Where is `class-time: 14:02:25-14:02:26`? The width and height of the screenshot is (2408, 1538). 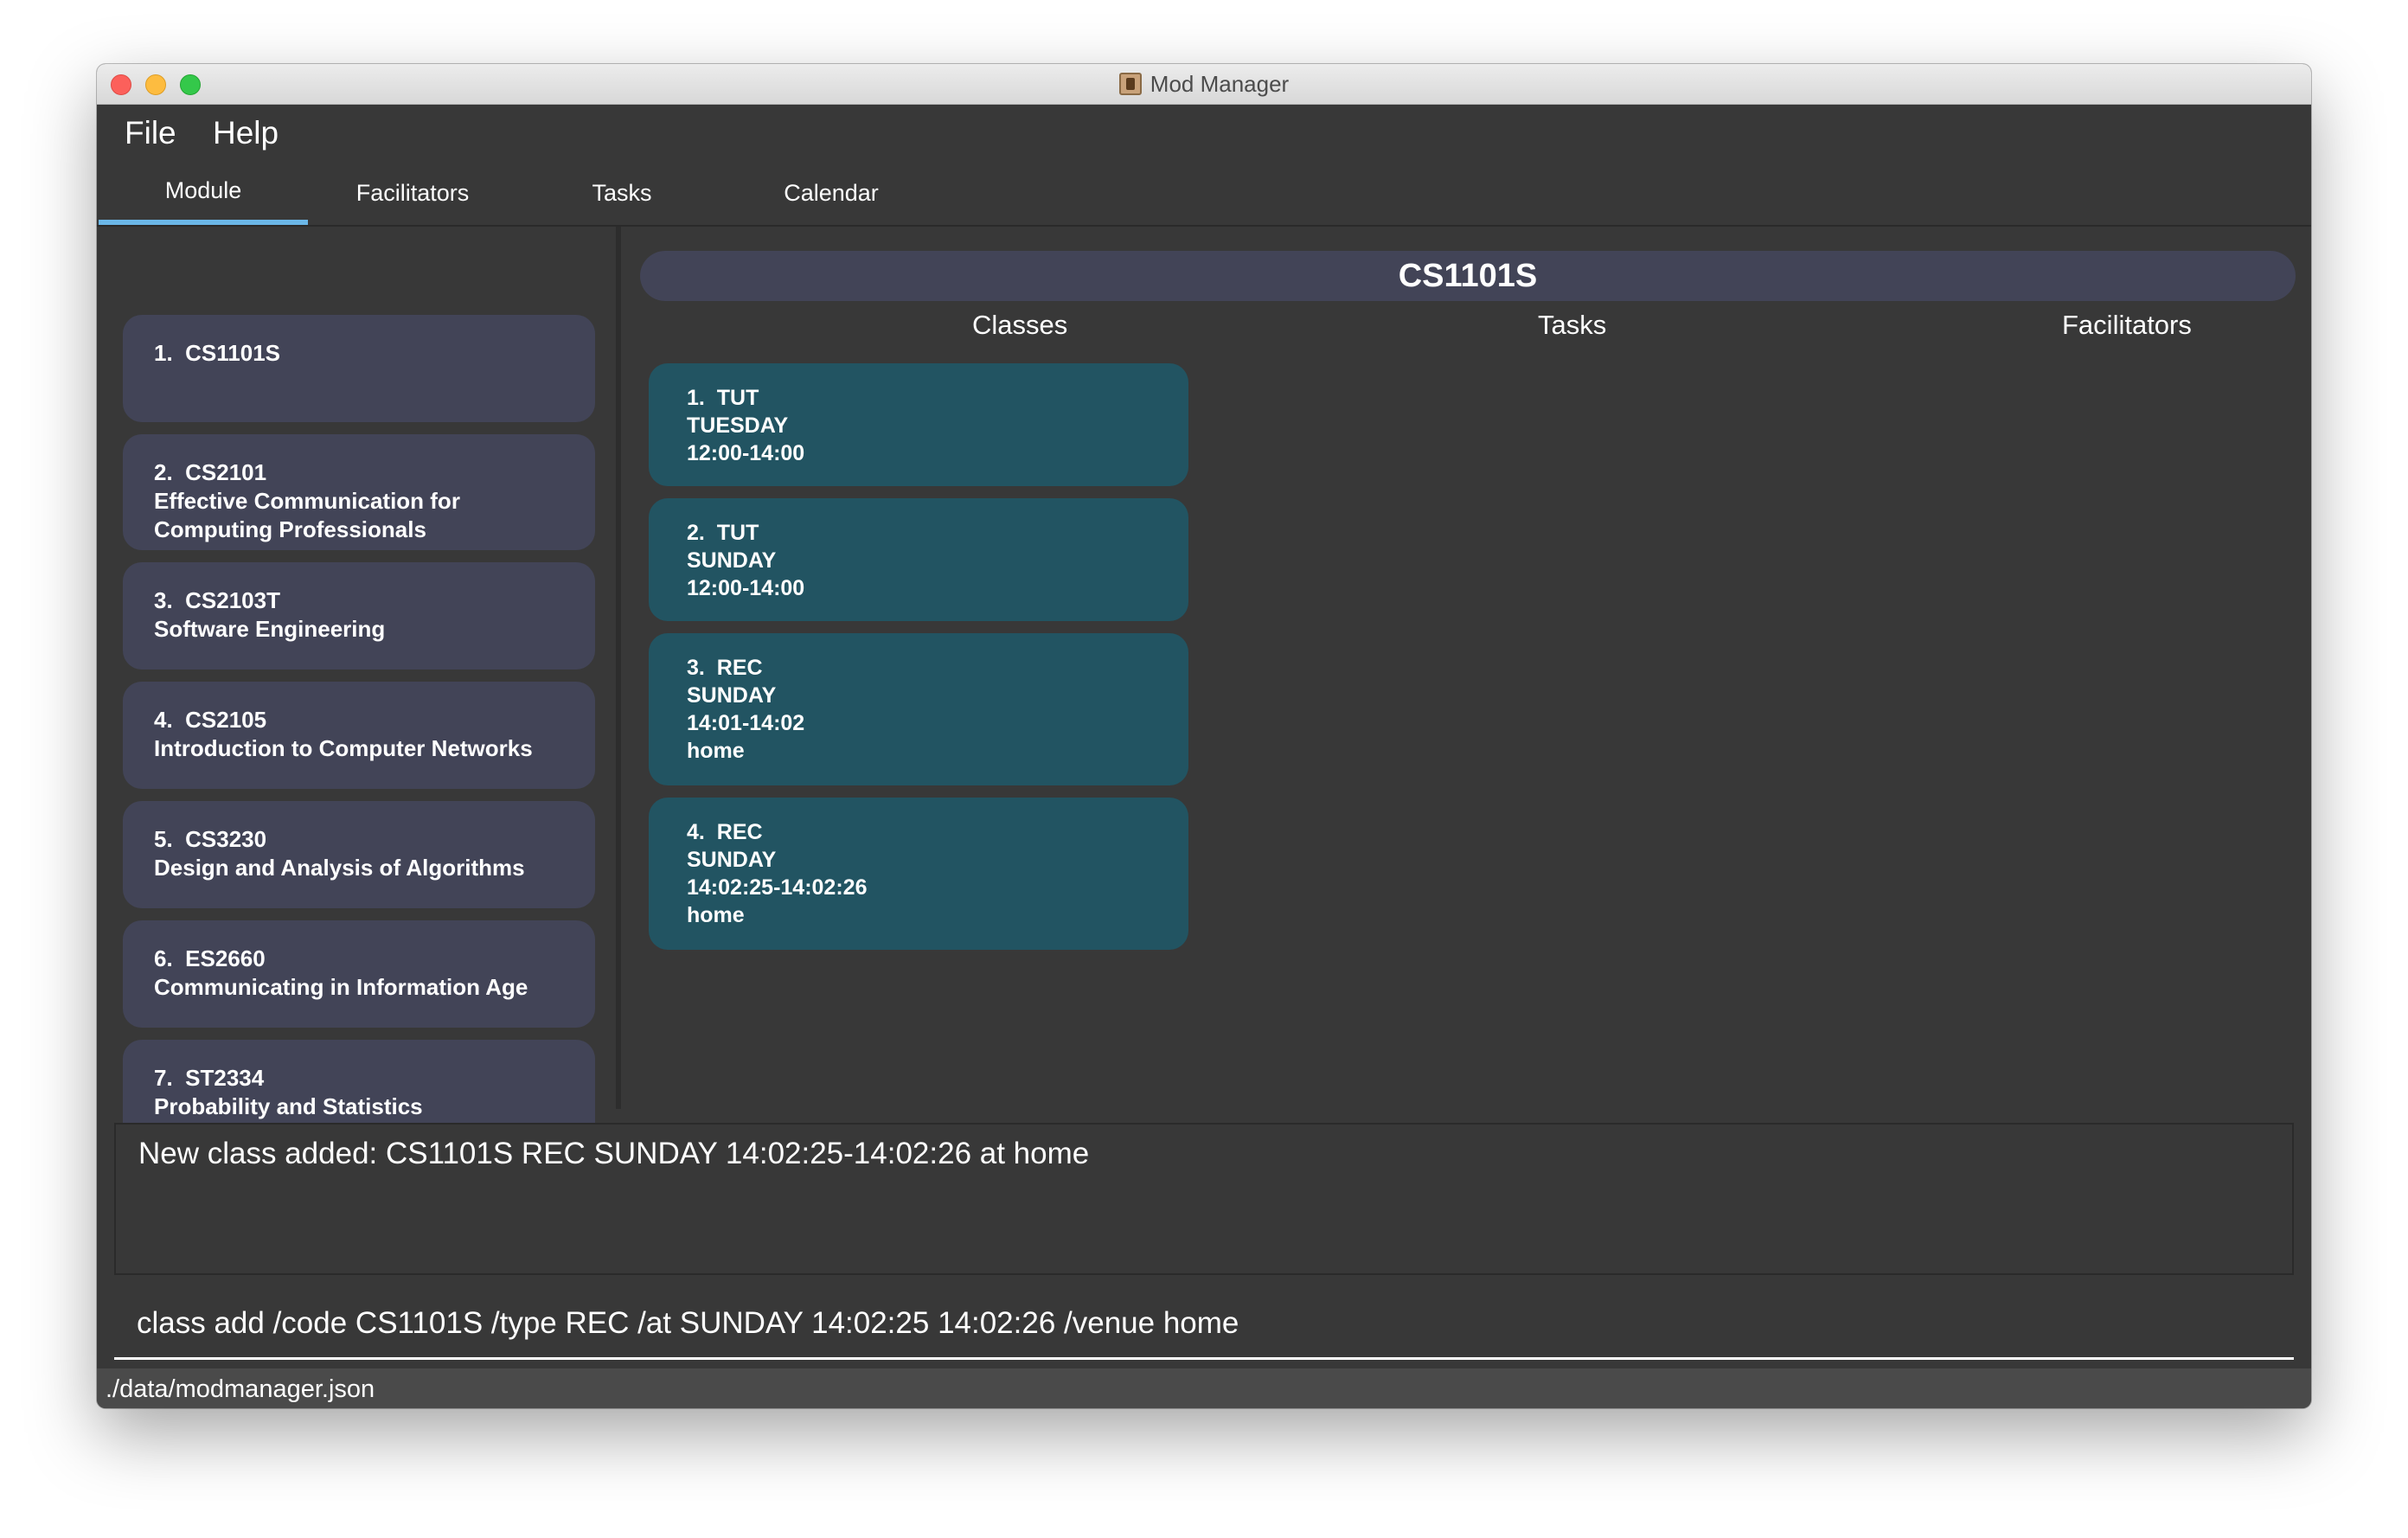 class-time: 14:02:25-14:02:26 is located at coordinates (777, 888).